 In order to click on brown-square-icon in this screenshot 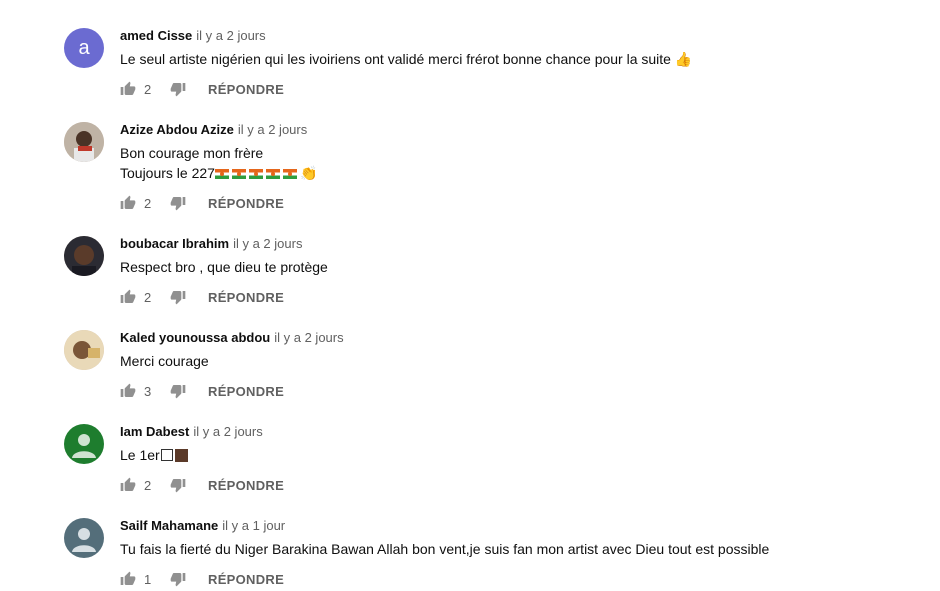, I will do `click(181, 455)`.